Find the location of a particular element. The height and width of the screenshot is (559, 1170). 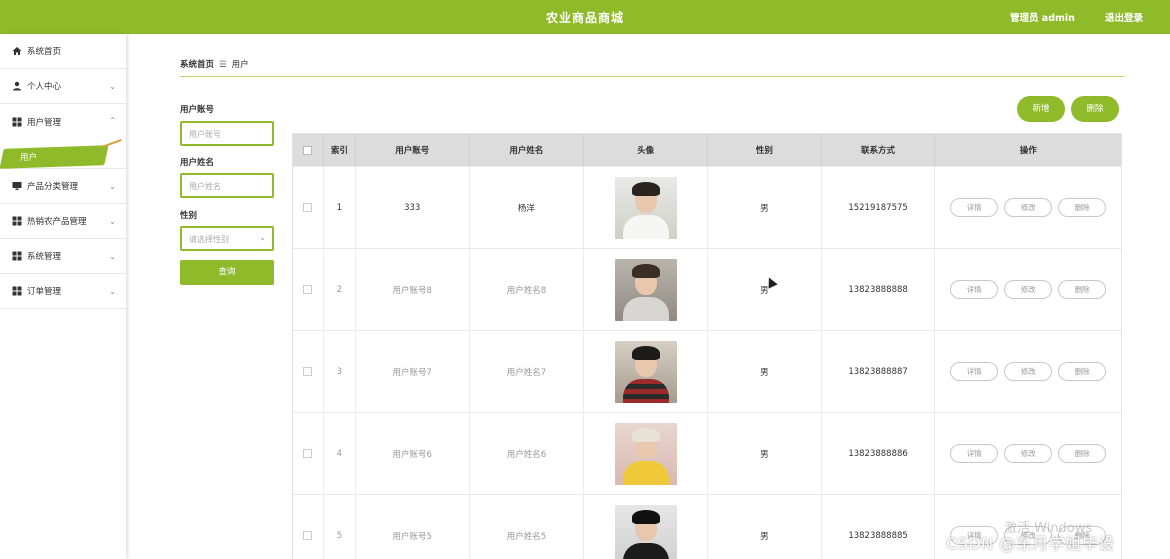

cell-account: 用户账号8 is located at coordinates (413, 289).